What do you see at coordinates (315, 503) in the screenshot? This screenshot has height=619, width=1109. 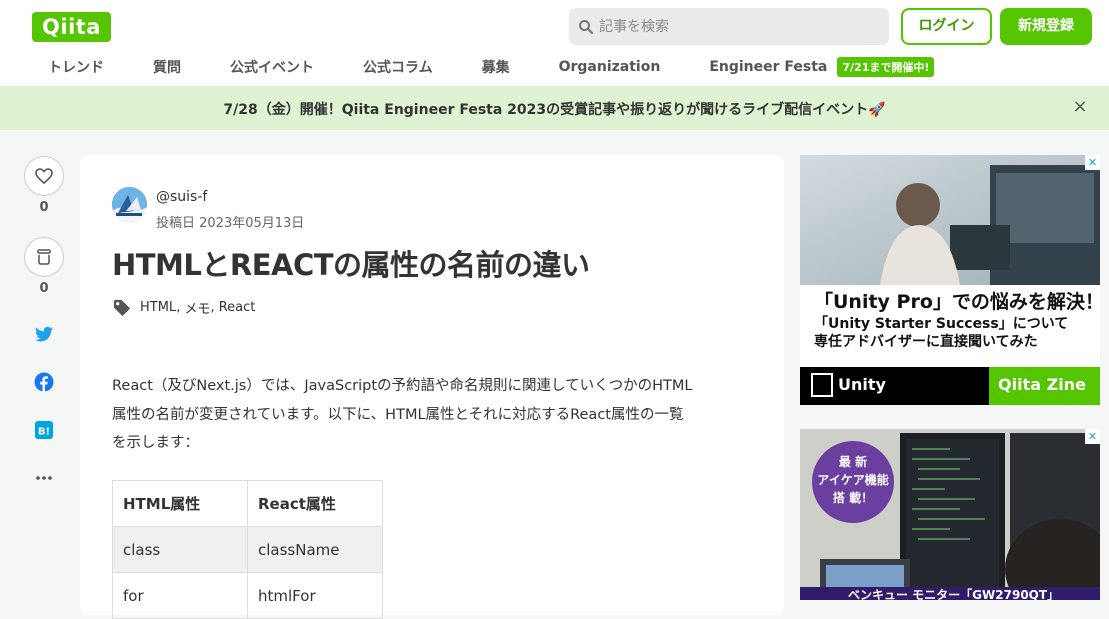 I see `table-header: React属性` at bounding box center [315, 503].